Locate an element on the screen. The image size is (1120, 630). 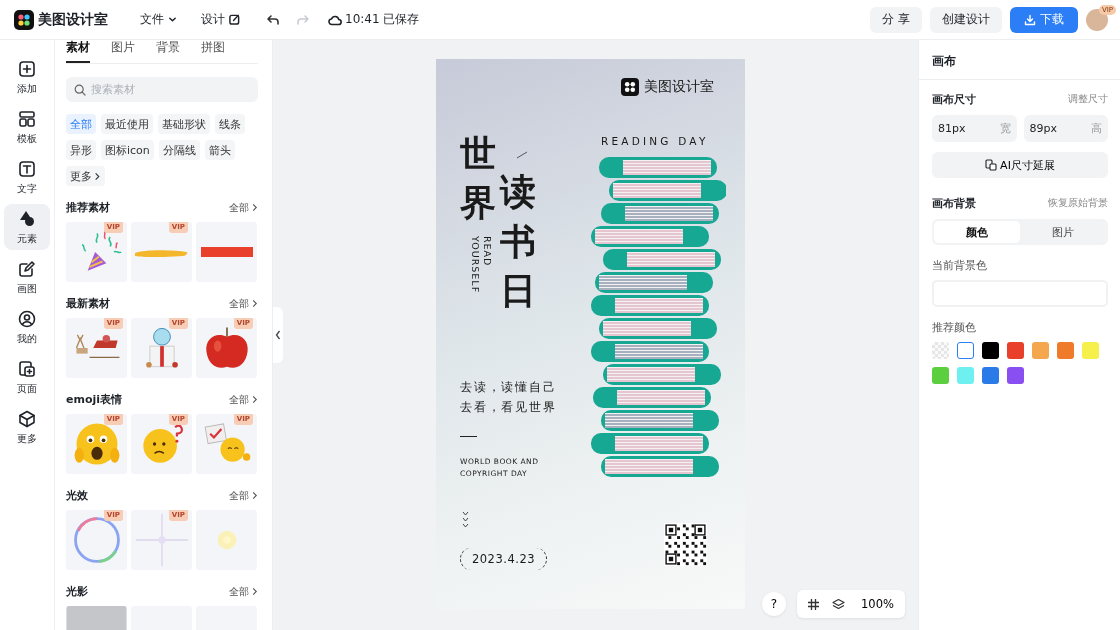
tab: 拼图 is located at coordinates (213, 51).